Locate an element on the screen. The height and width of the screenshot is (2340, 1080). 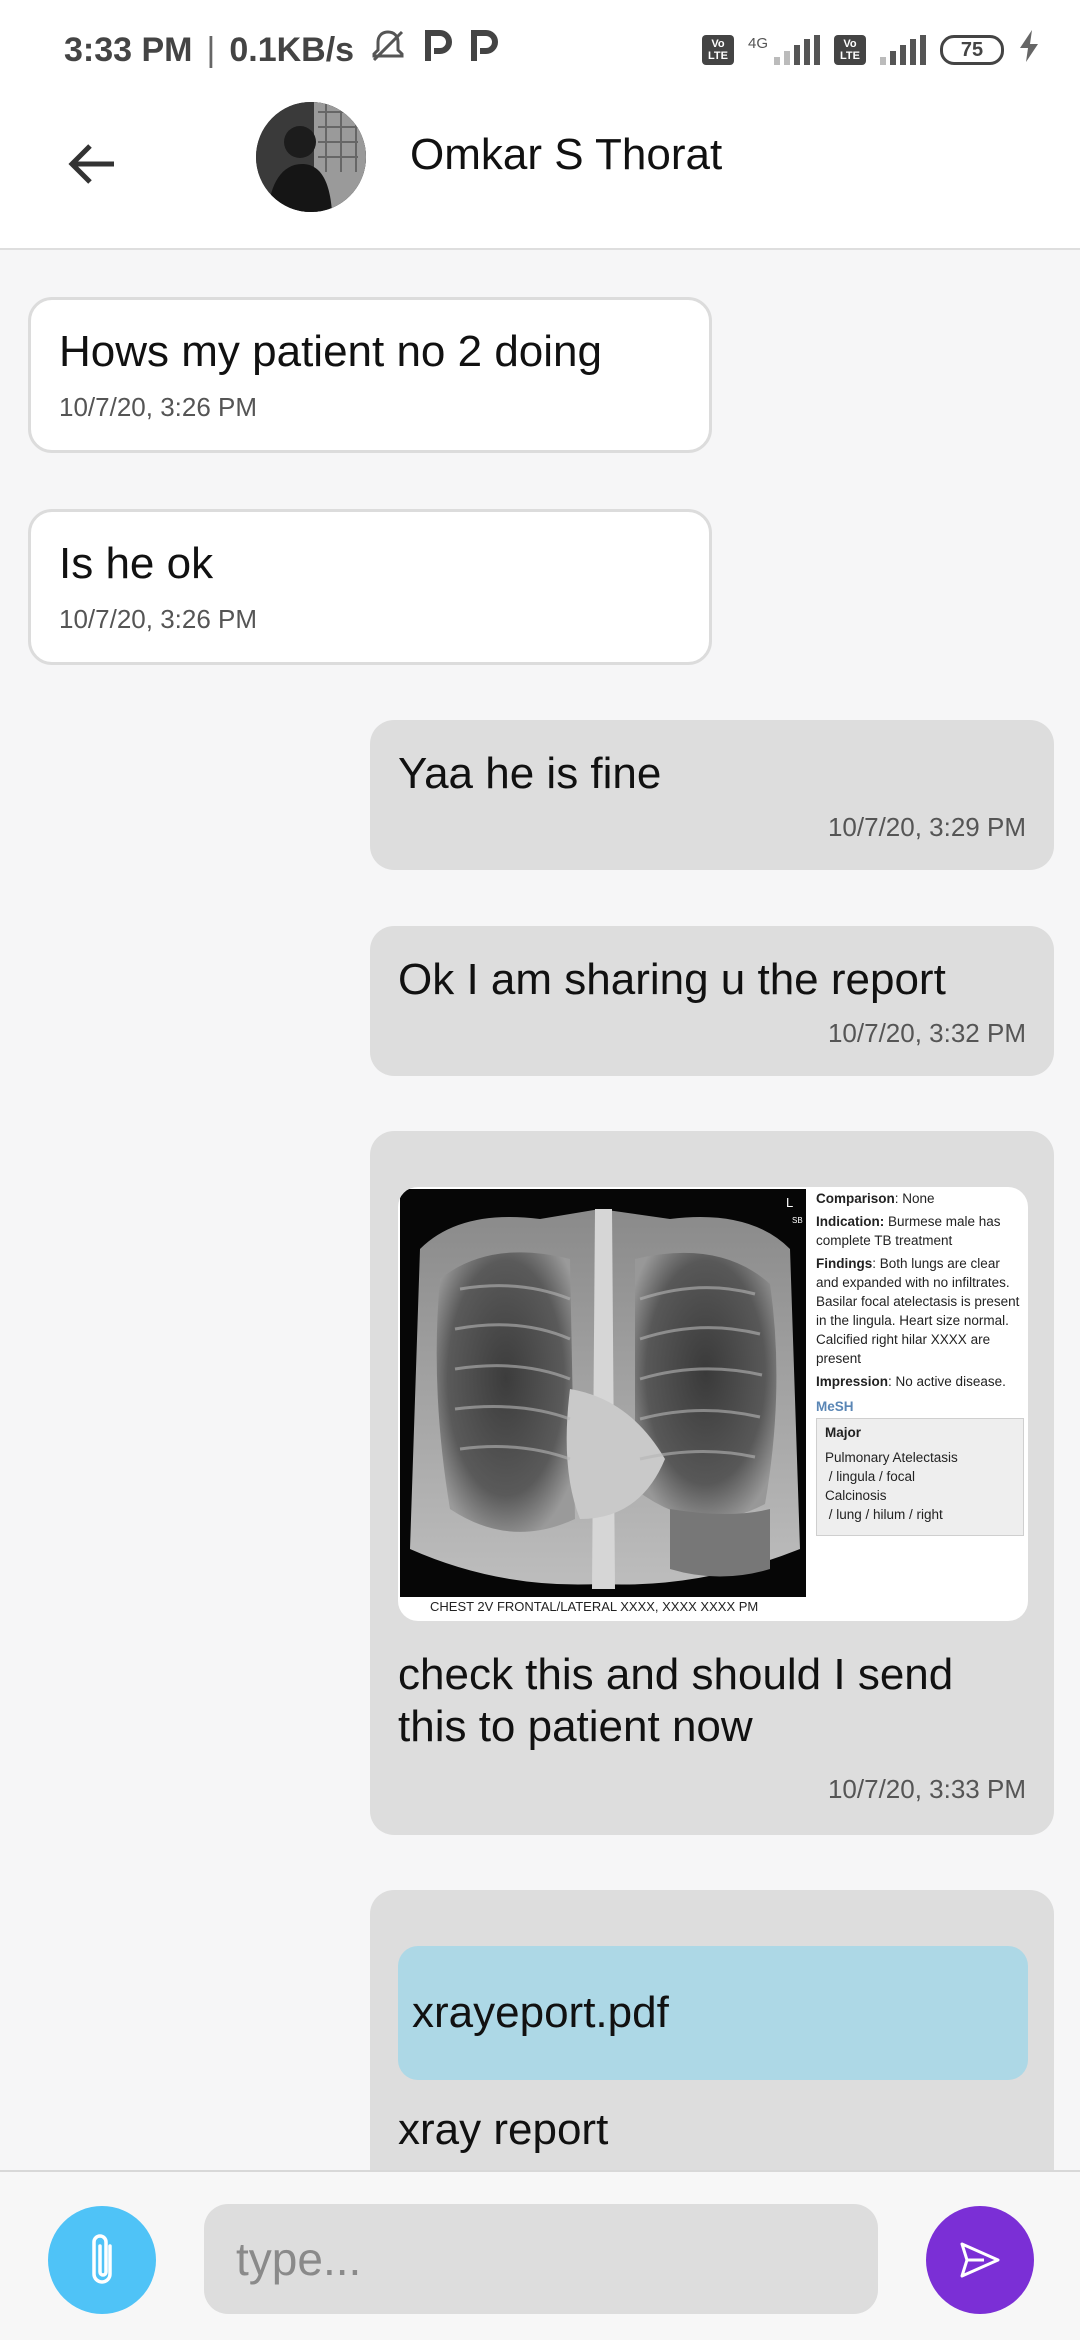
chat-header: Omkar S Thorat is located at coordinates (540, 175).